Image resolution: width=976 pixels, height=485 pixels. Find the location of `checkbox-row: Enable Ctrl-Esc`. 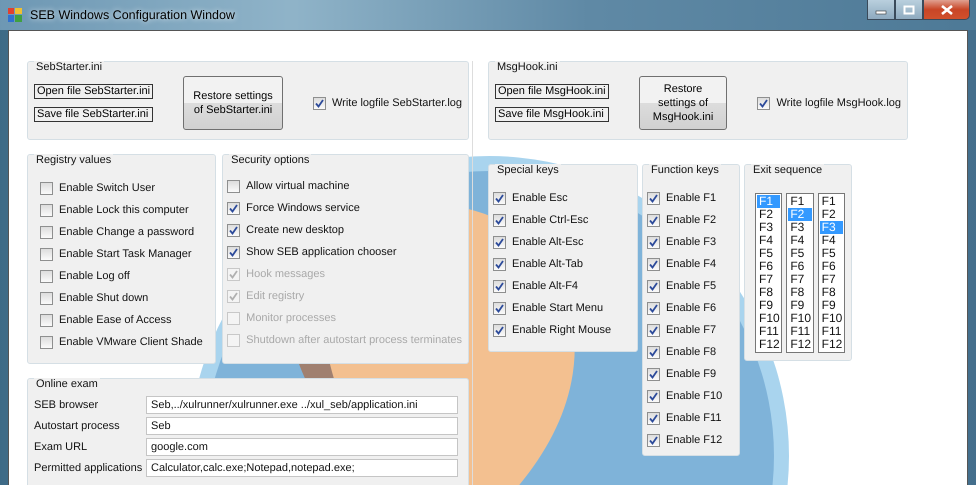

checkbox-row: Enable Ctrl-Esc is located at coordinates (562, 220).